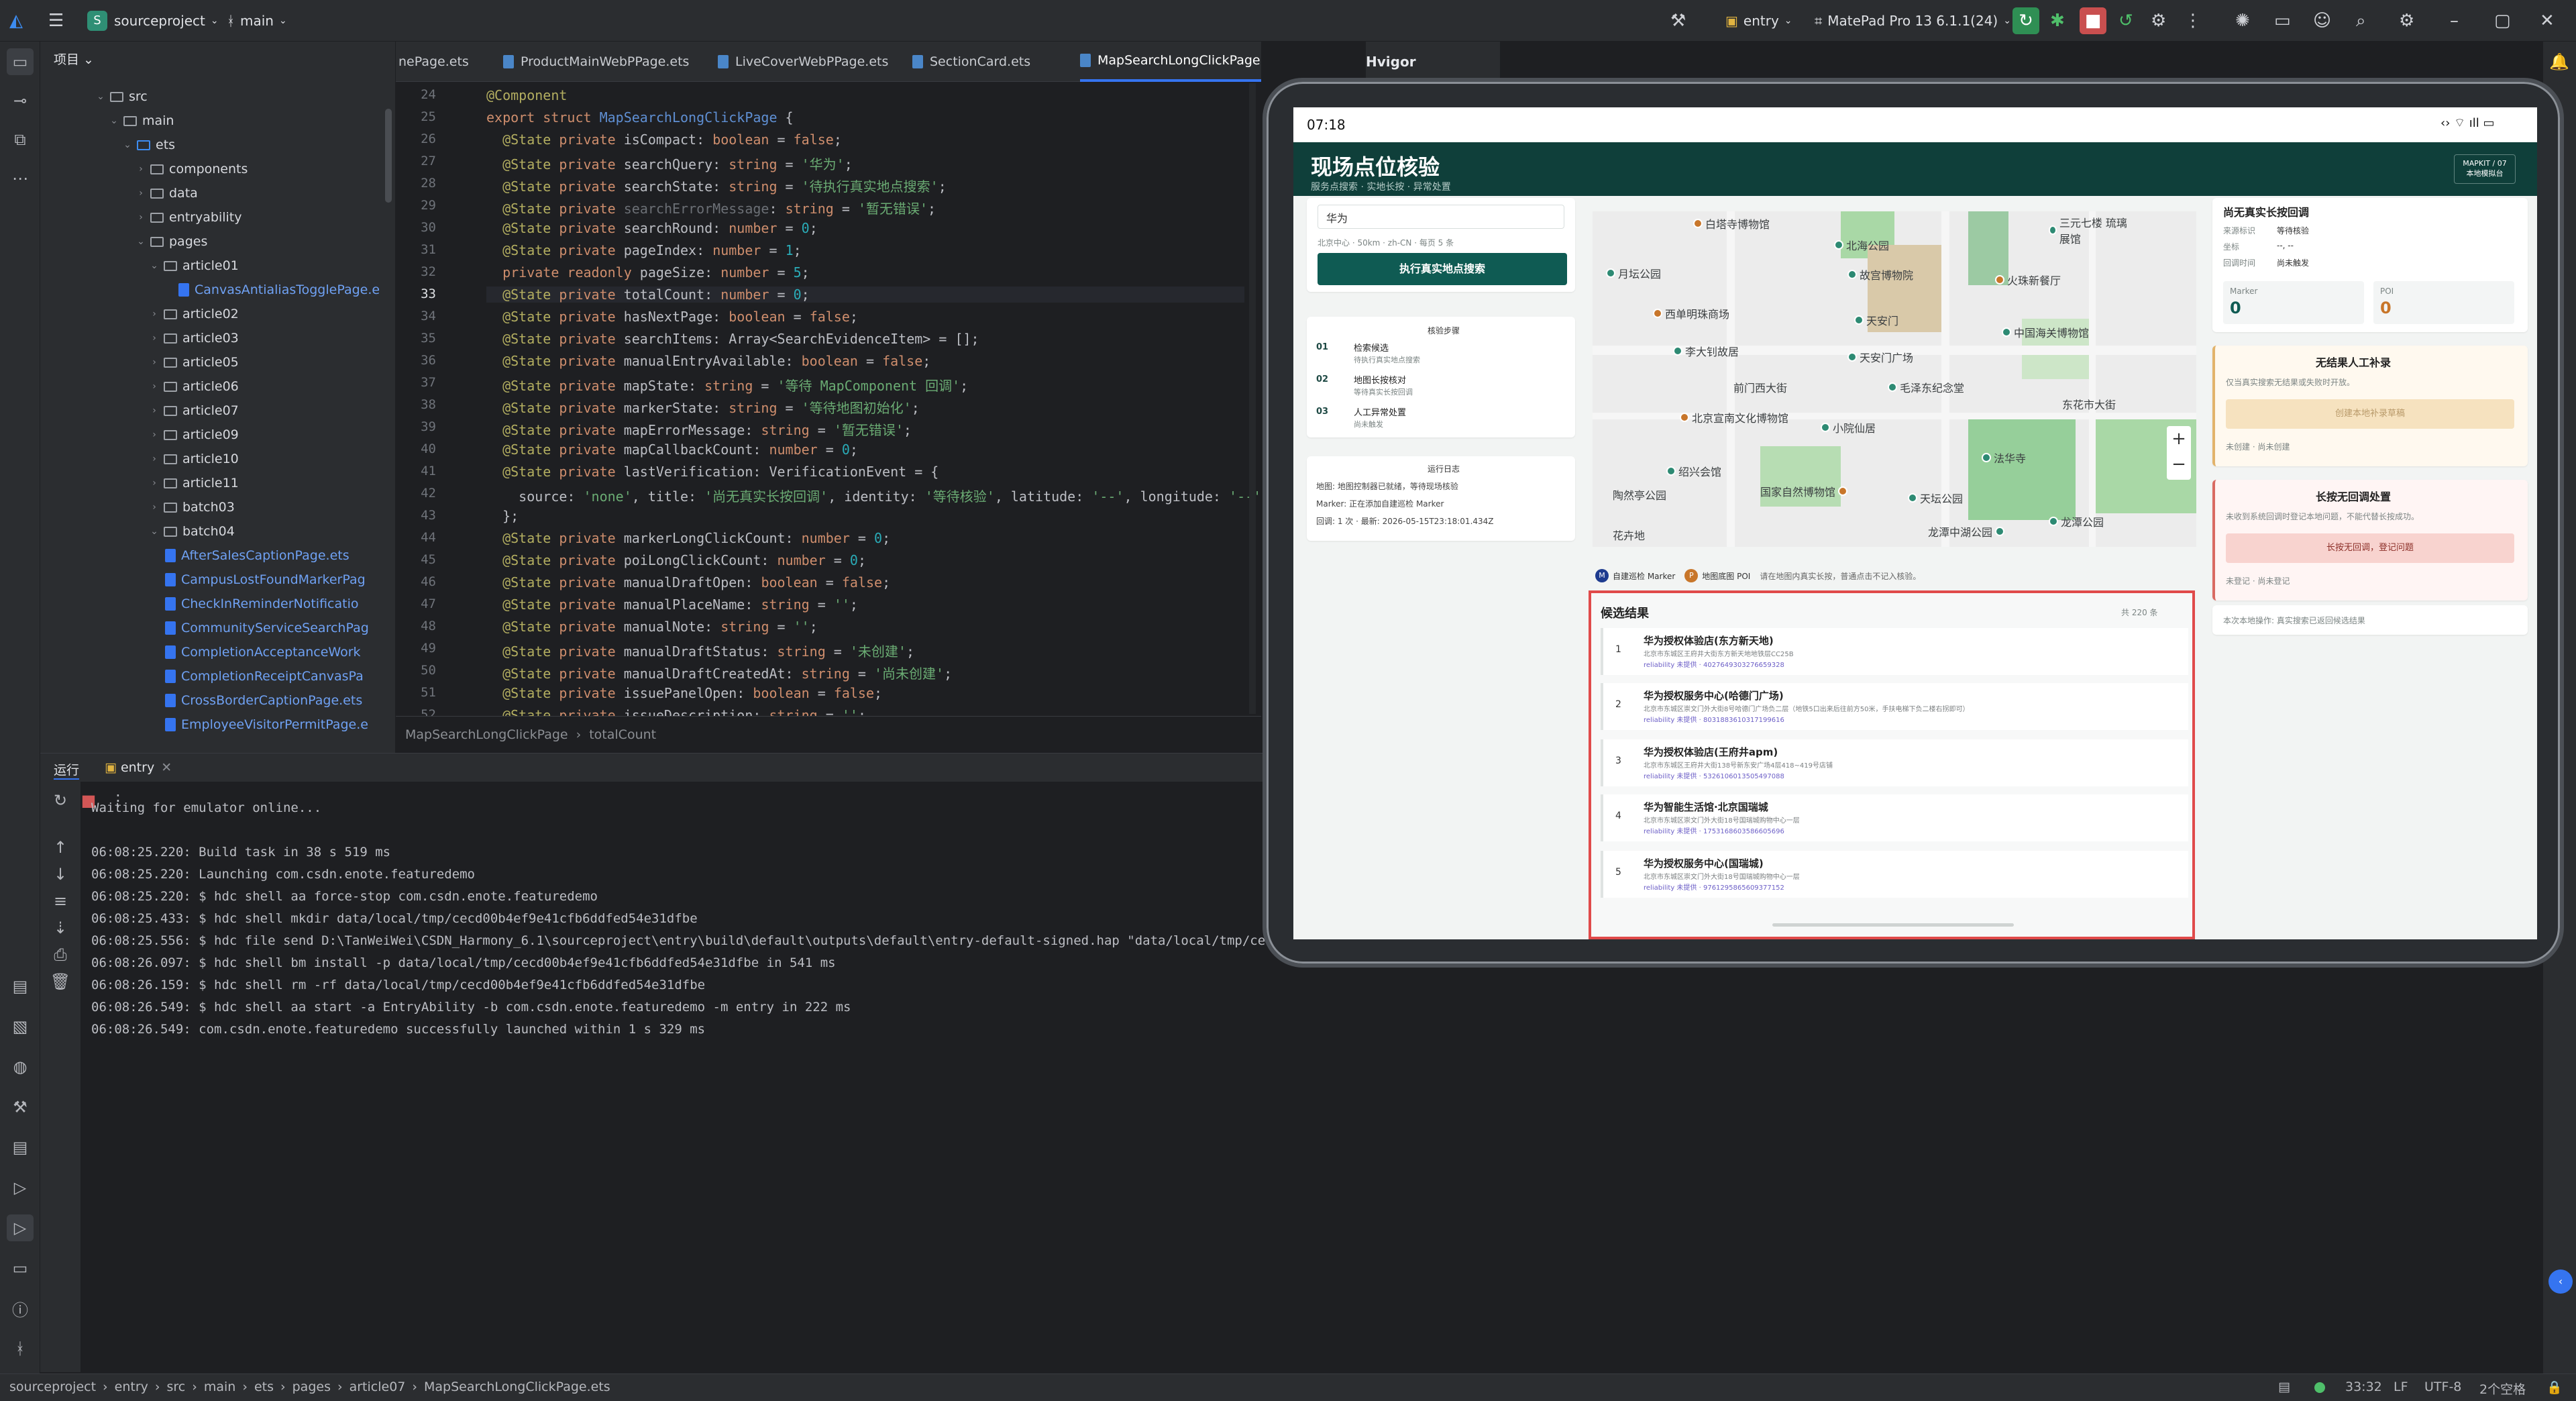 This screenshot has height=1401, width=2576. I want to click on file-encoding: UTF-8, so click(2442, 1387).